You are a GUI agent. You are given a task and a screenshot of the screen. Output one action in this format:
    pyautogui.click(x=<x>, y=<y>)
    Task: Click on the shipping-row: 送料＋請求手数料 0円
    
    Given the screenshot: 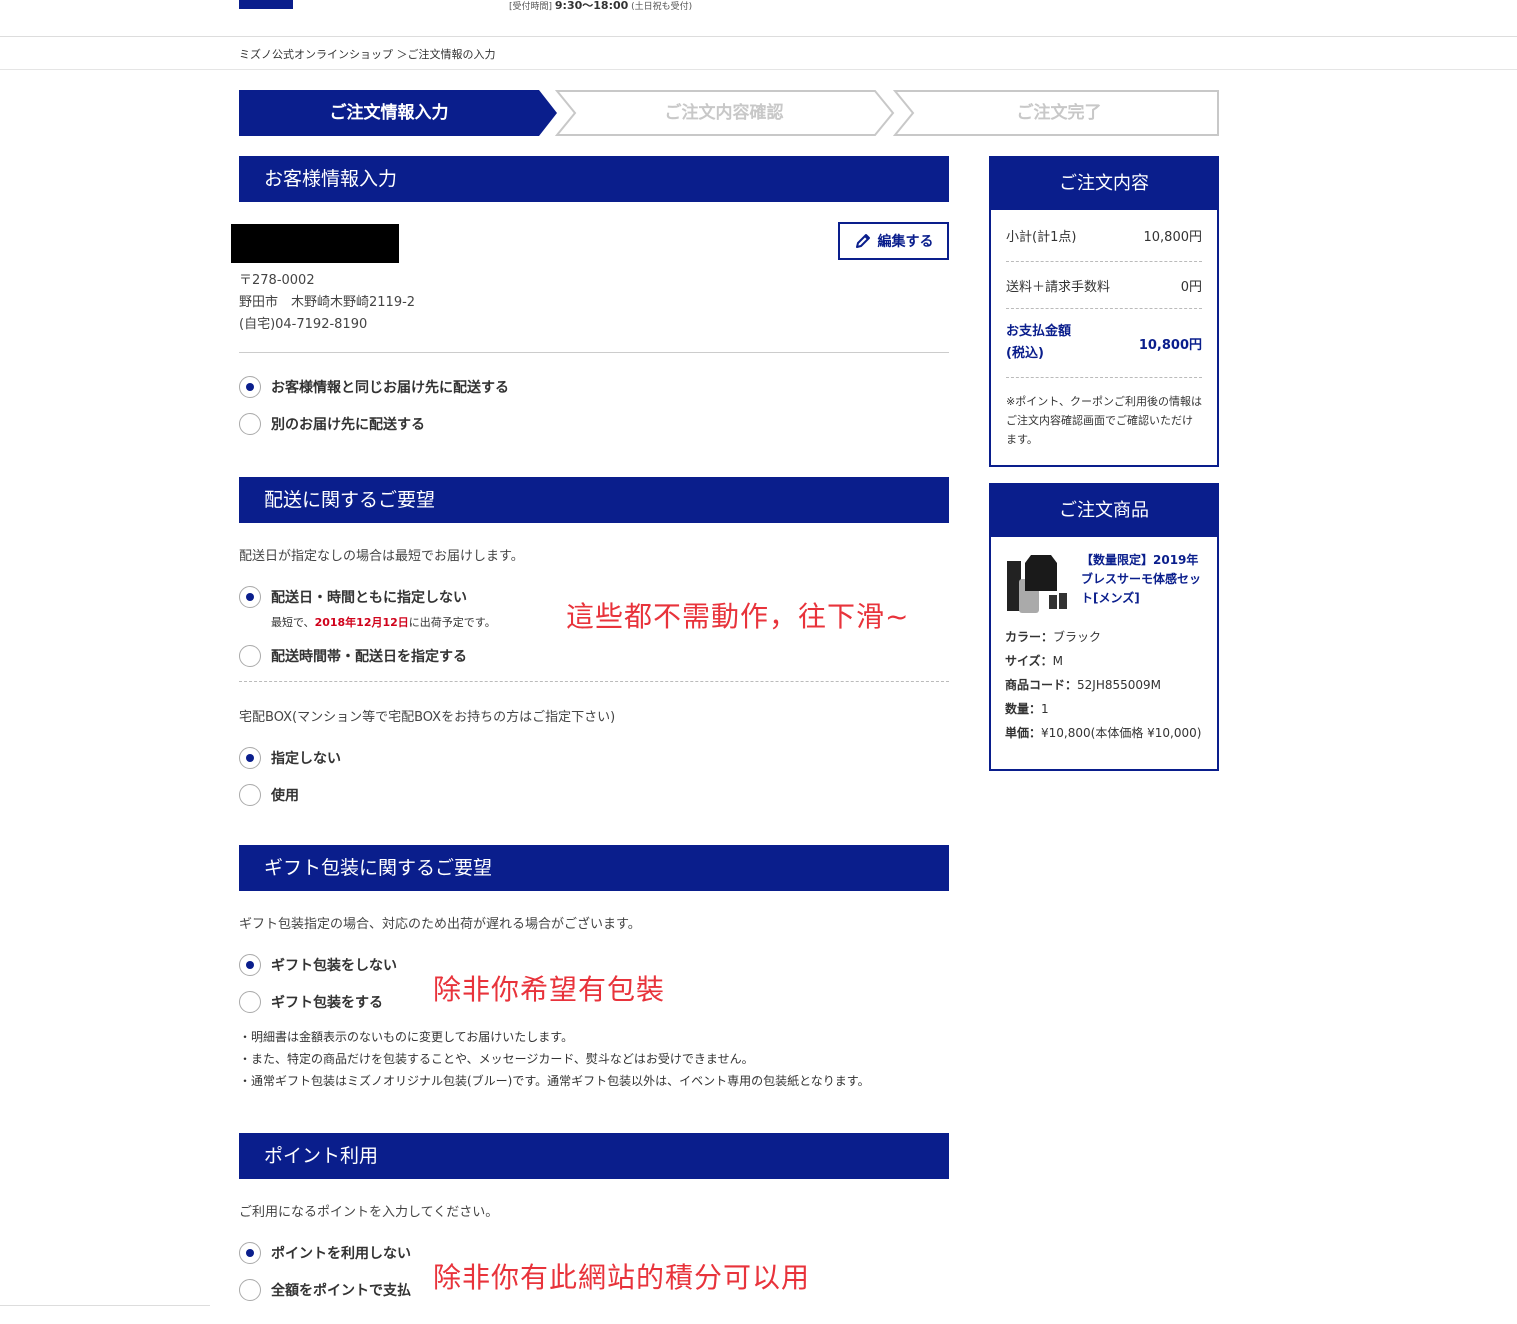 What is the action you would take?
    pyautogui.click(x=1104, y=285)
    